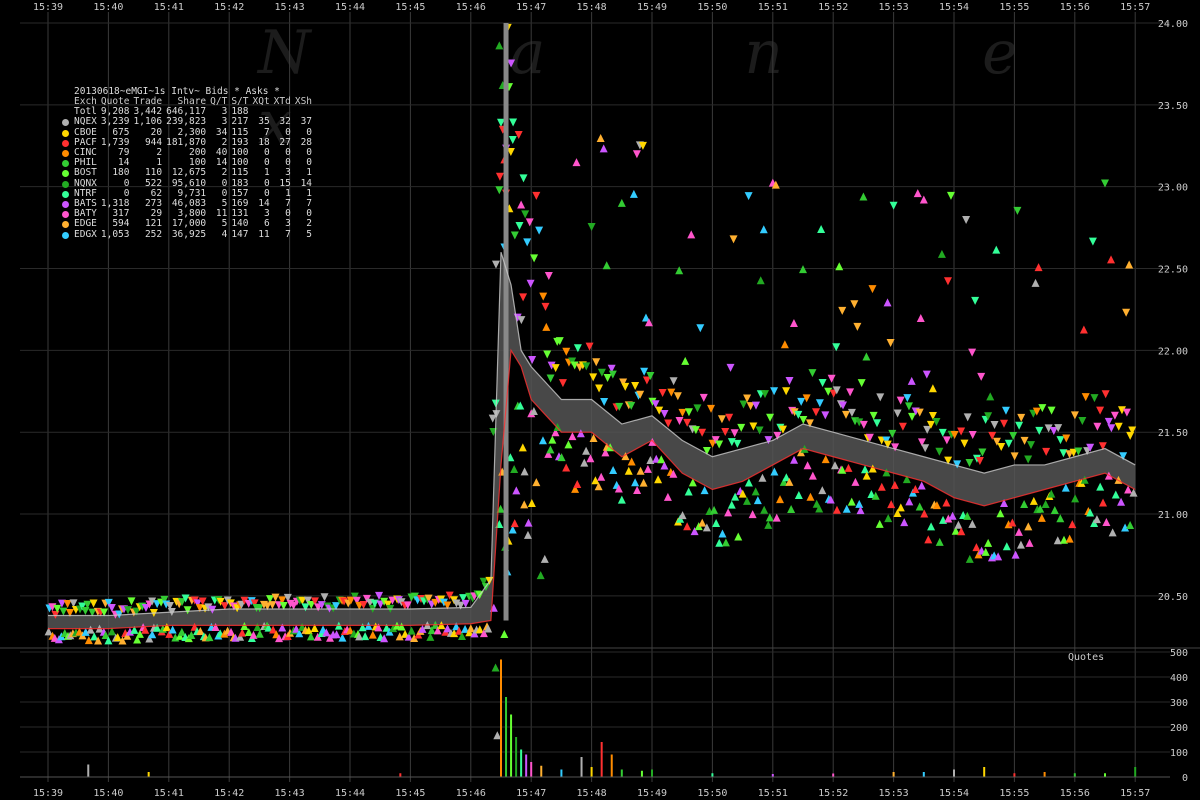  I want to click on x-tick-label-bottom: 15:41, so click(169, 793).